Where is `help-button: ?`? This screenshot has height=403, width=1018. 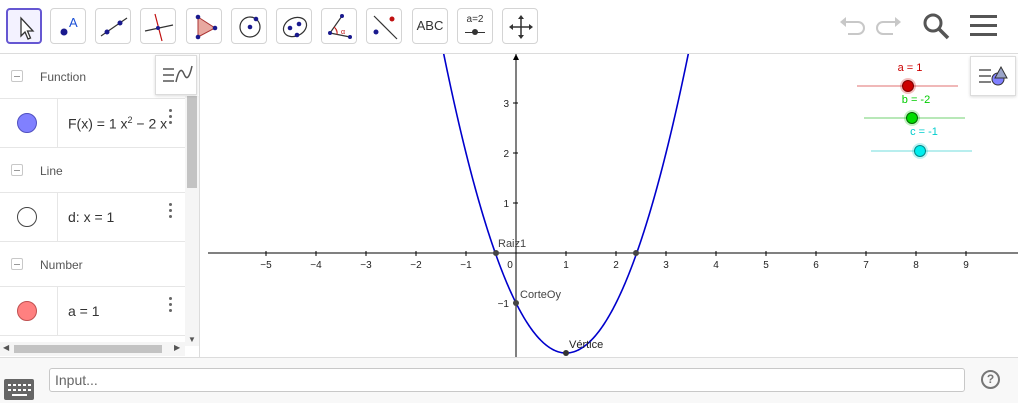 help-button: ? is located at coordinates (990, 379).